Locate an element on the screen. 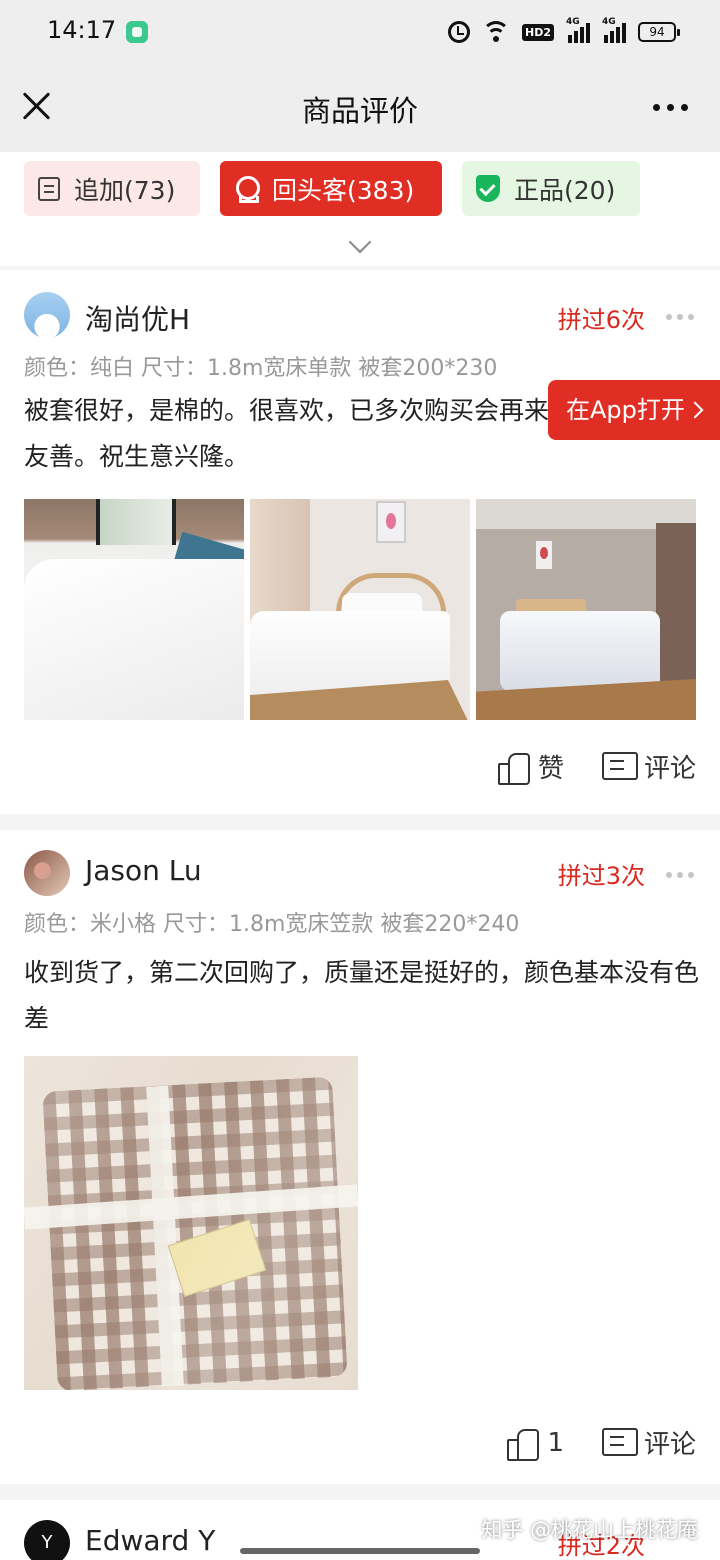 This screenshot has height=1560, width=720. shield-check-icon is located at coordinates (488, 188).